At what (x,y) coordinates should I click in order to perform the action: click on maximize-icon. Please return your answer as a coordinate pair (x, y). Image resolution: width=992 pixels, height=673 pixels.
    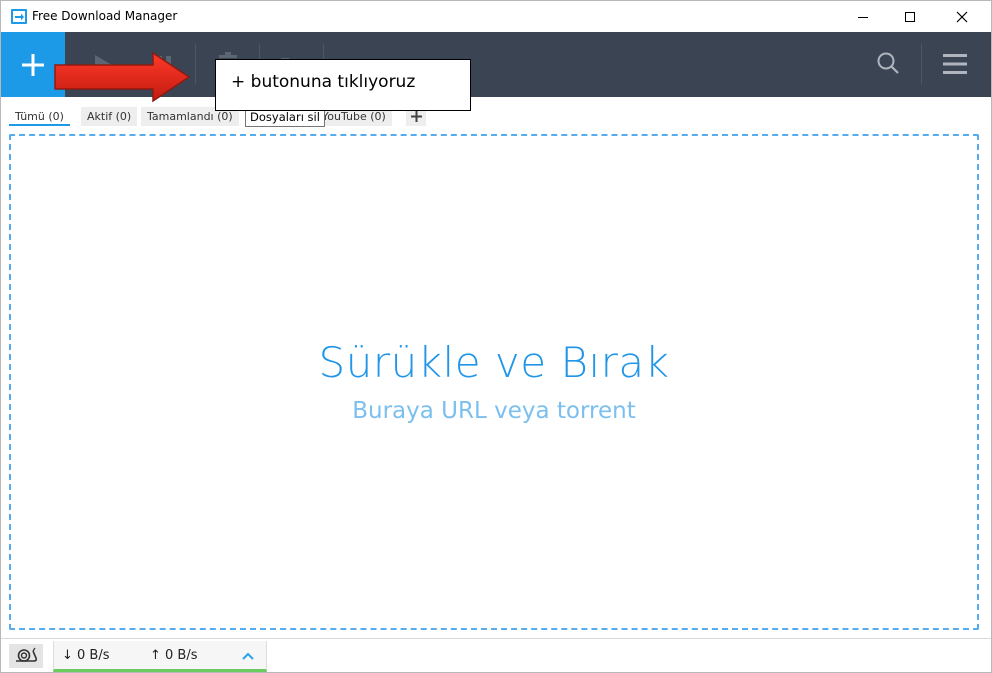
    Looking at the image, I should click on (910, 16).